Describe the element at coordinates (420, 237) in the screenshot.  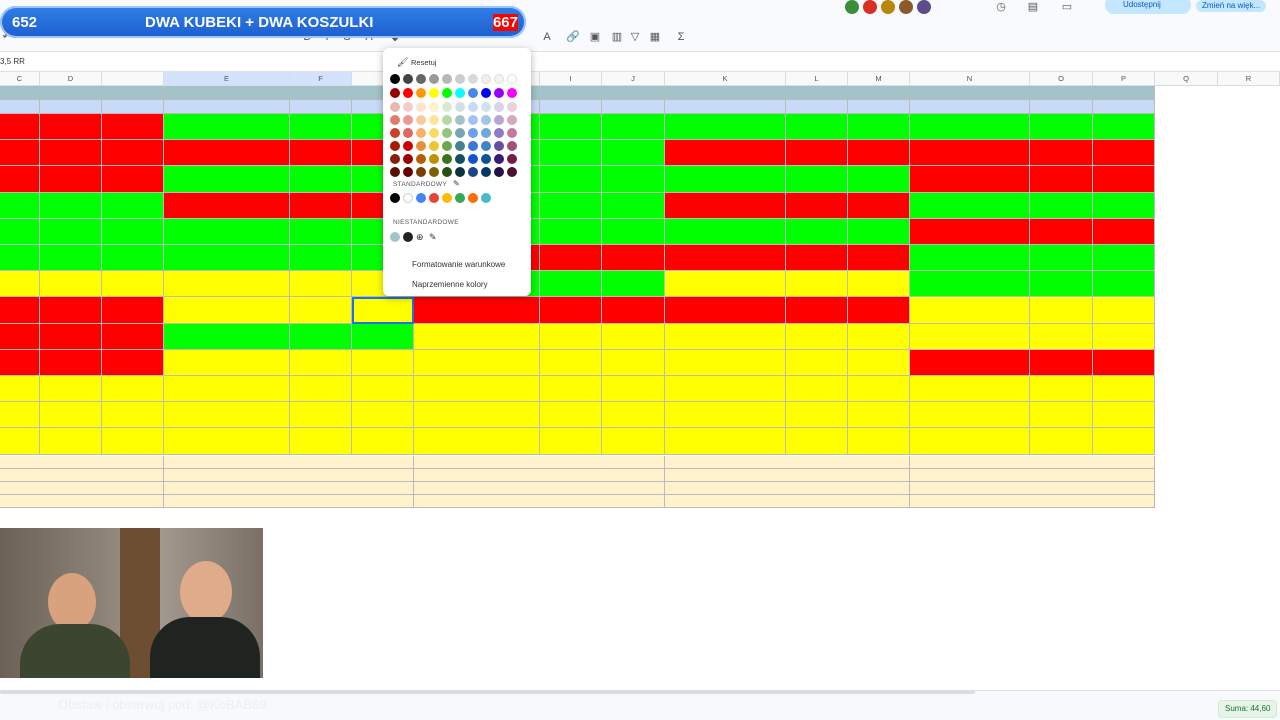
I see `add-custom-color-icon: ⊕` at that location.